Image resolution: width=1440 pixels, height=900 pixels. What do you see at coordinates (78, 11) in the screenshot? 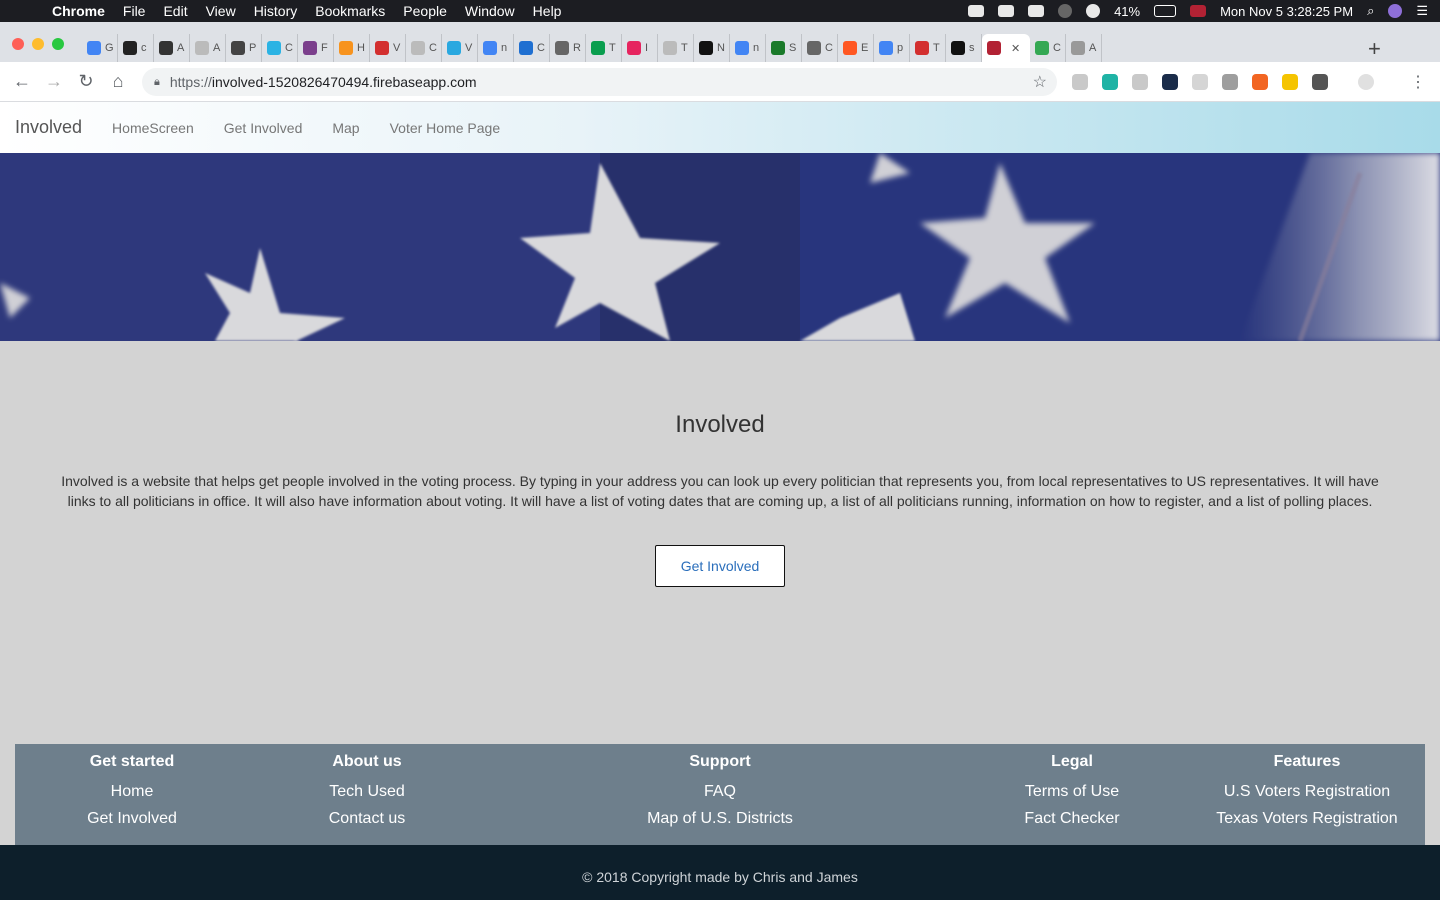
I see `menu-app-chrome: Chrome` at bounding box center [78, 11].